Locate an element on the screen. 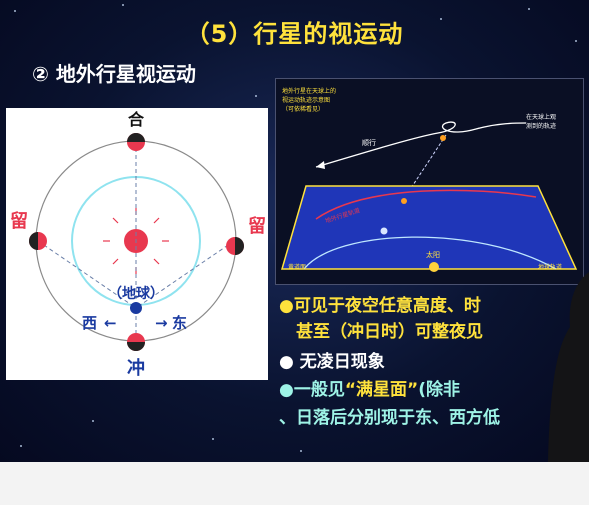  label-conjunction: 合 is located at coordinates (136, 119).